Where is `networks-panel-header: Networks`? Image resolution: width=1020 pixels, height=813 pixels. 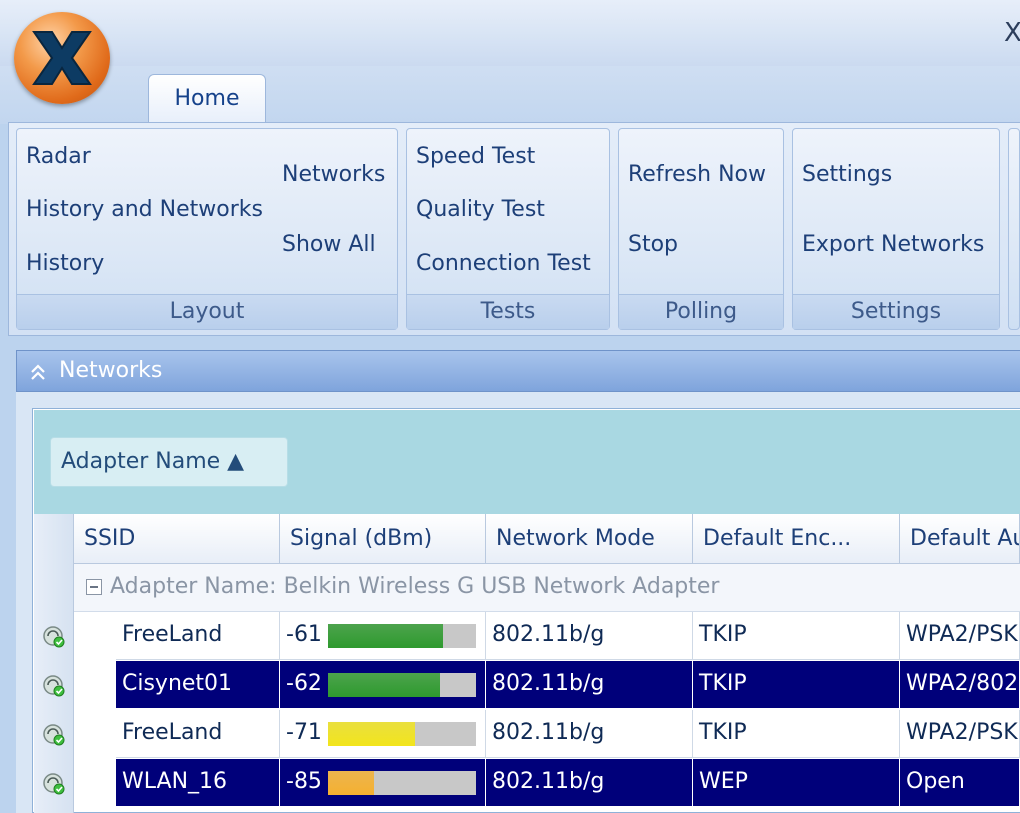
networks-panel-header: Networks is located at coordinates (518, 371).